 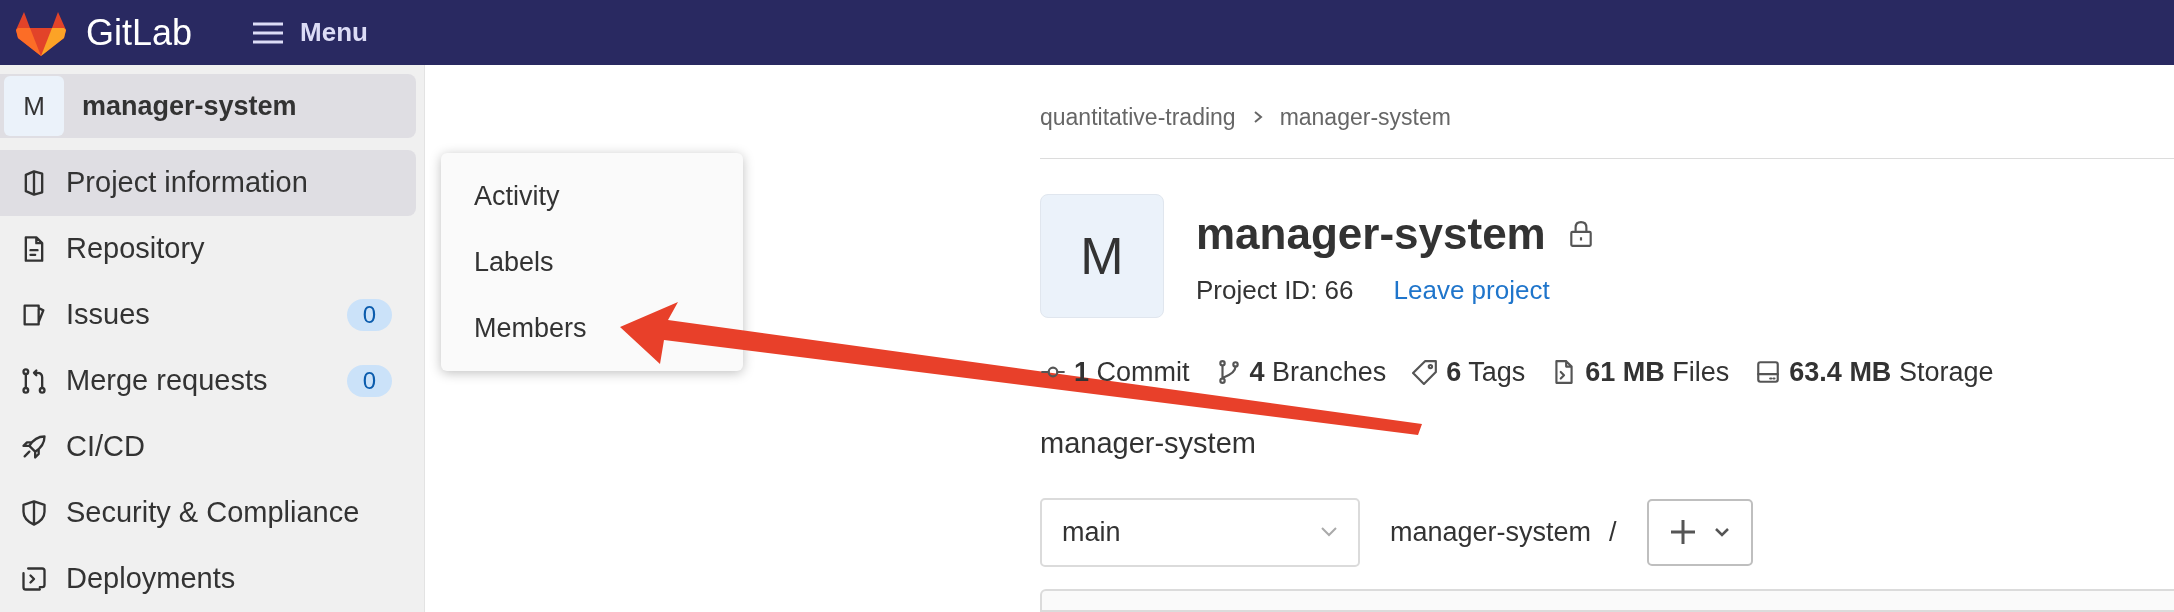 I want to click on project-id: Project ID: 66, so click(x=1275, y=290).